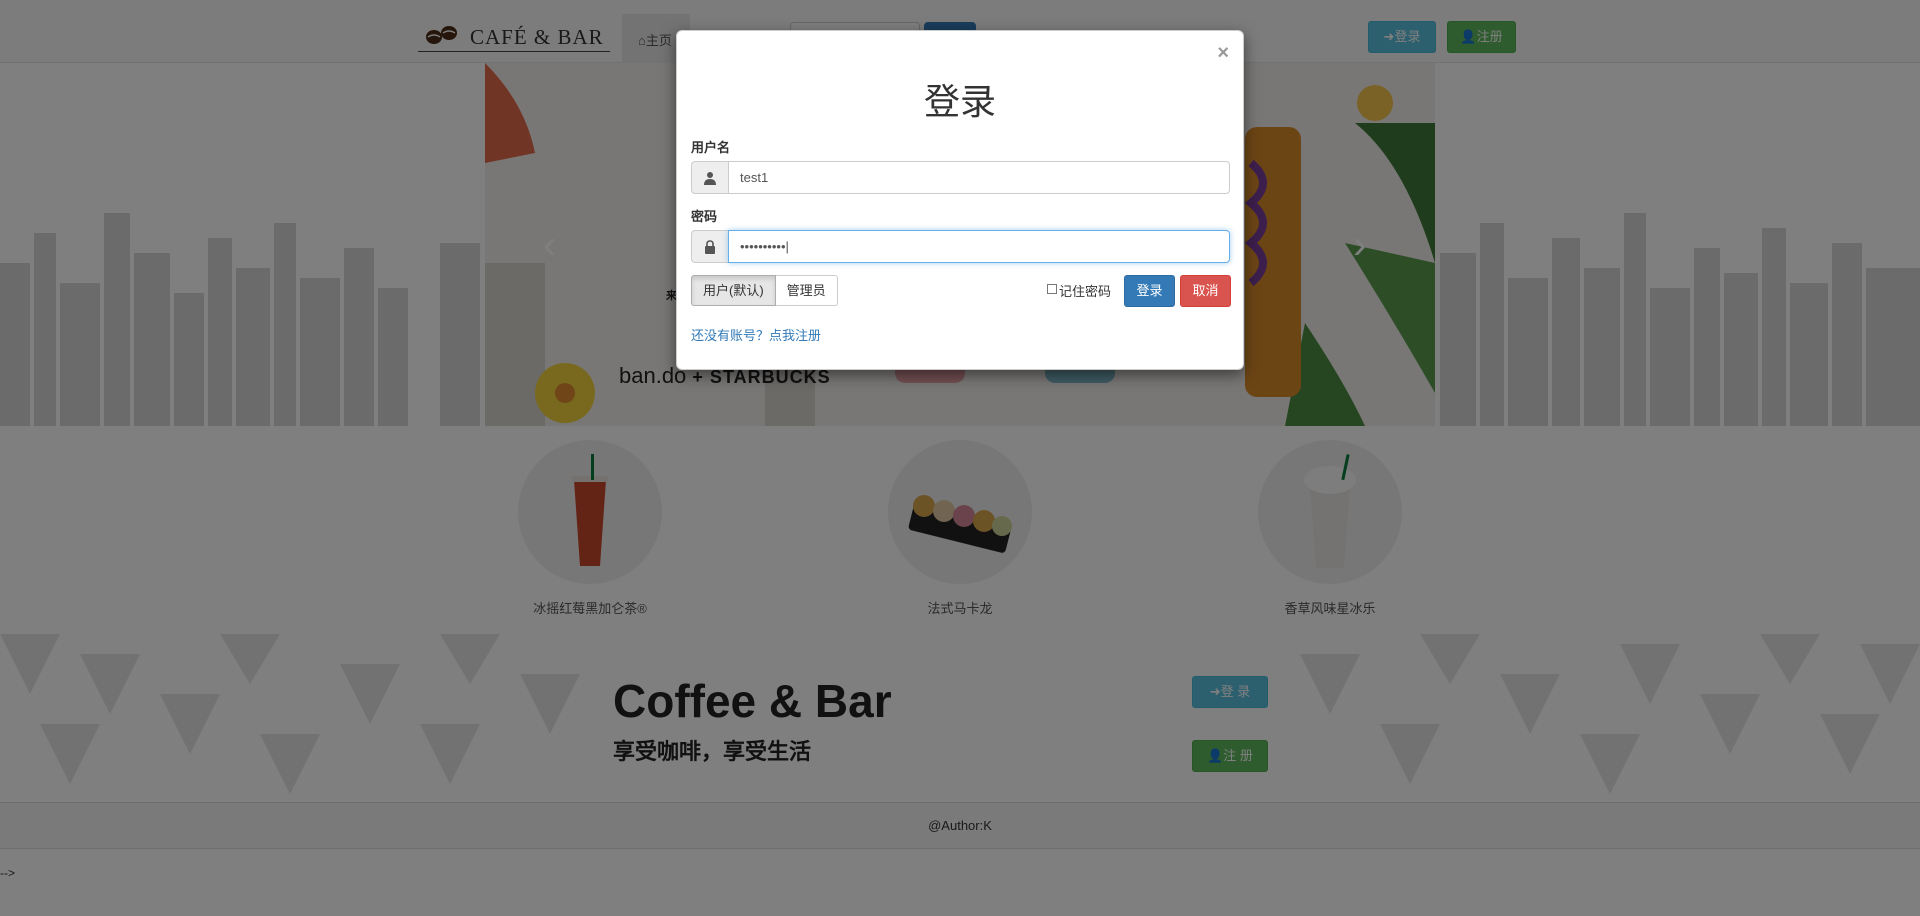  I want to click on login-submit-button: 登录, so click(1149, 291).